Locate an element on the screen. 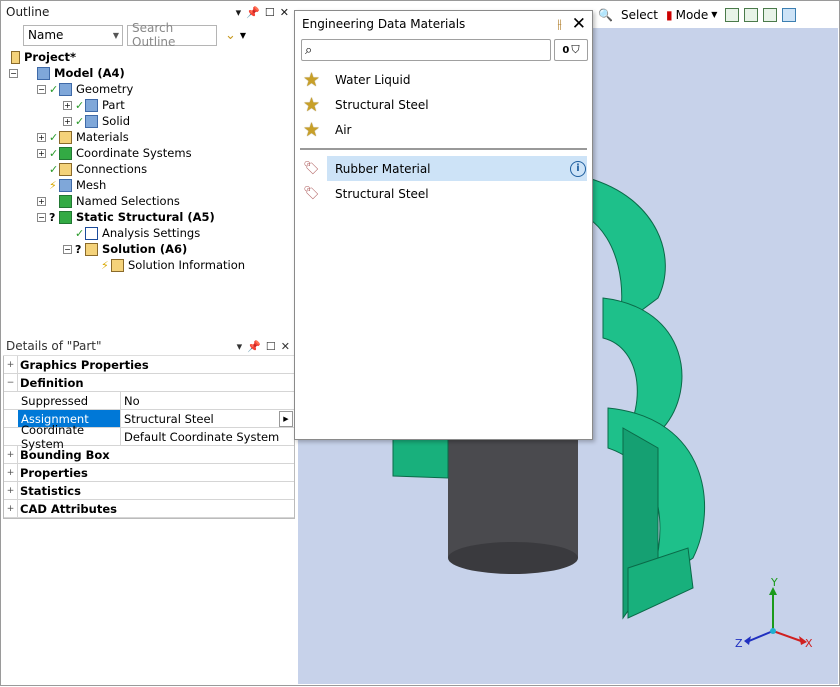  flyout-arrow-icon: ▶ is located at coordinates (286, 418).